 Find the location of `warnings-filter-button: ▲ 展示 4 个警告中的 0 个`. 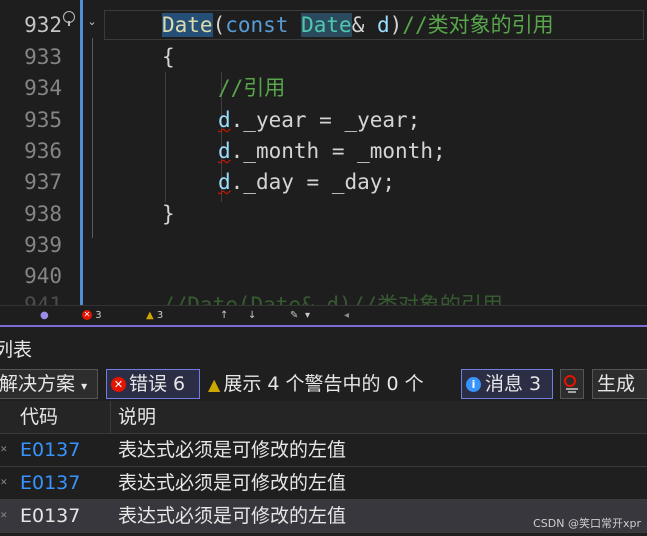

warnings-filter-button: ▲ 展示 4 个警告中的 0 个 is located at coordinates (316, 384).